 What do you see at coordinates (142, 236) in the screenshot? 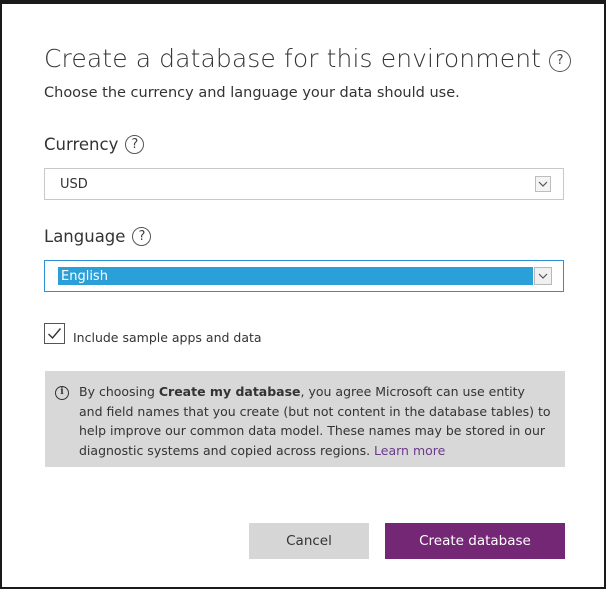
I see `language-help-icon: ?` at bounding box center [142, 236].